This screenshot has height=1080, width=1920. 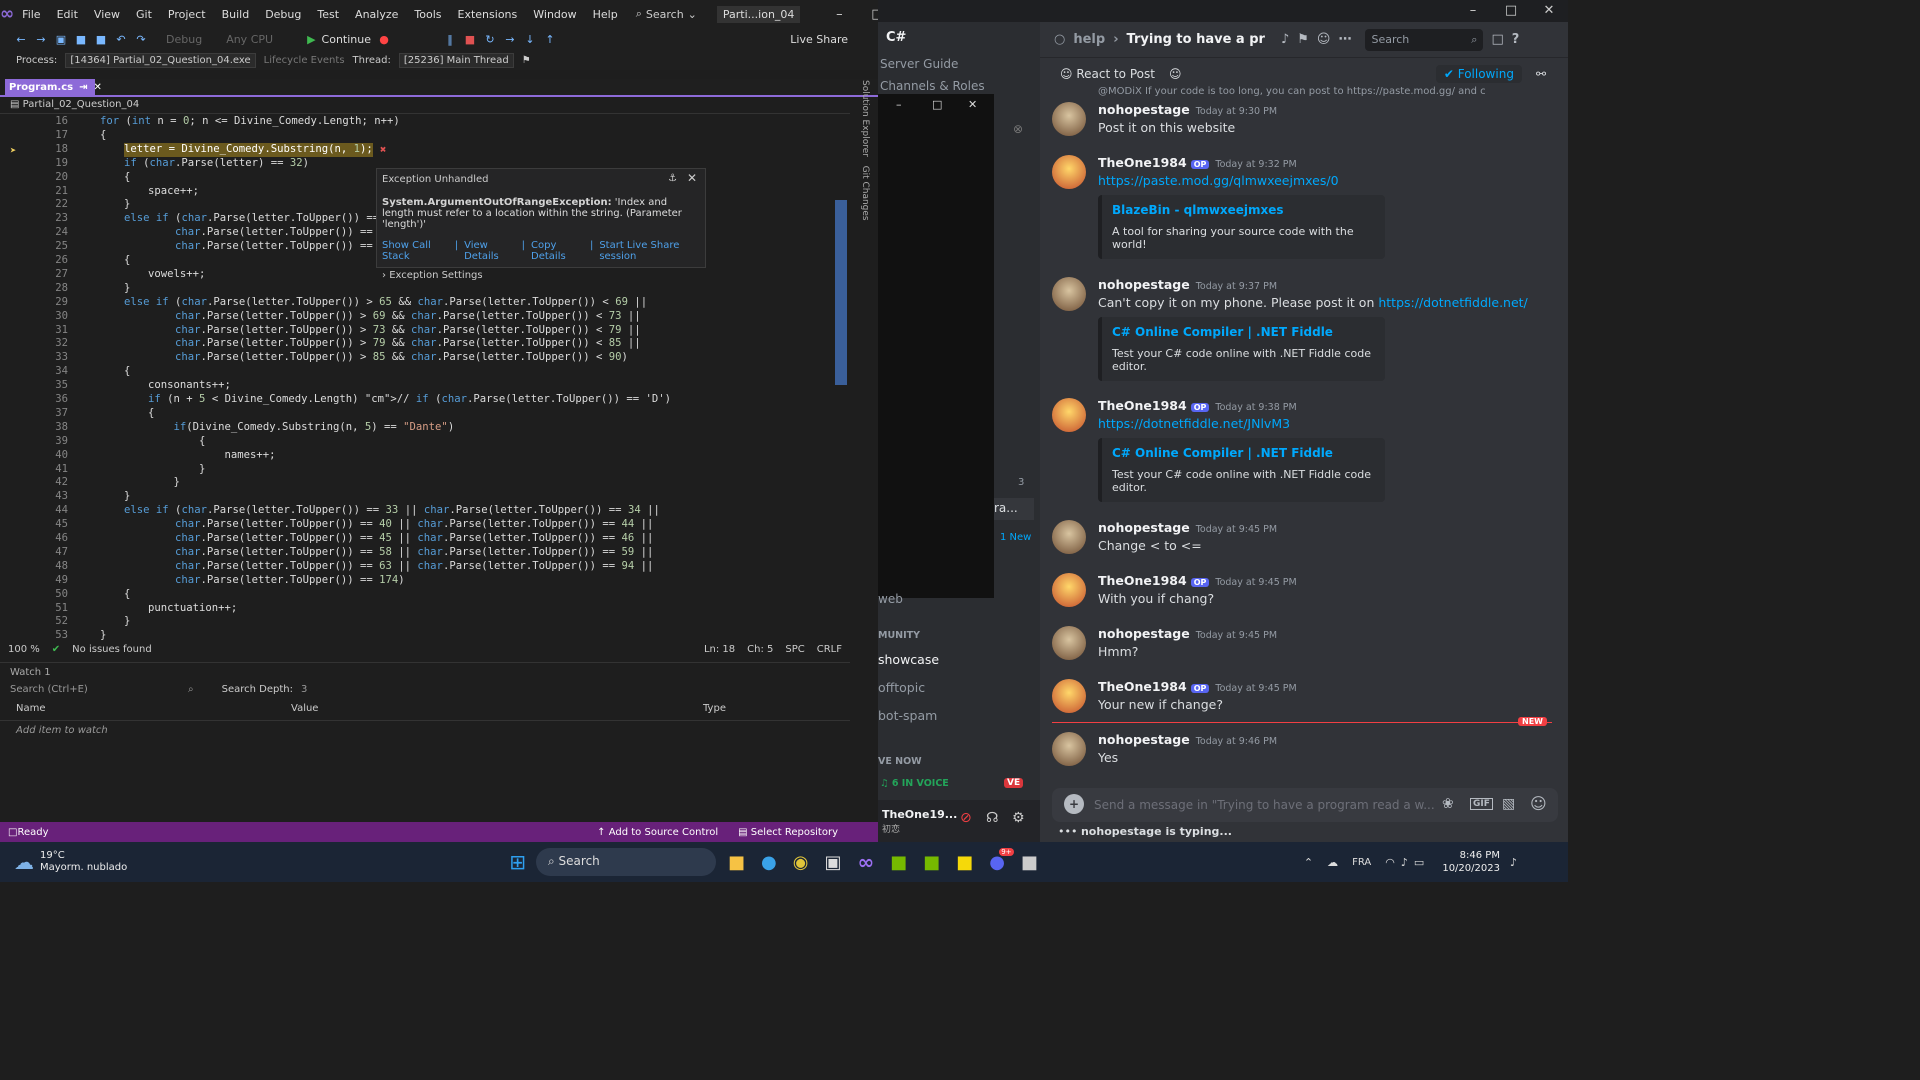 What do you see at coordinates (931, 862) in the screenshot?
I see `geforce-icon: ■` at bounding box center [931, 862].